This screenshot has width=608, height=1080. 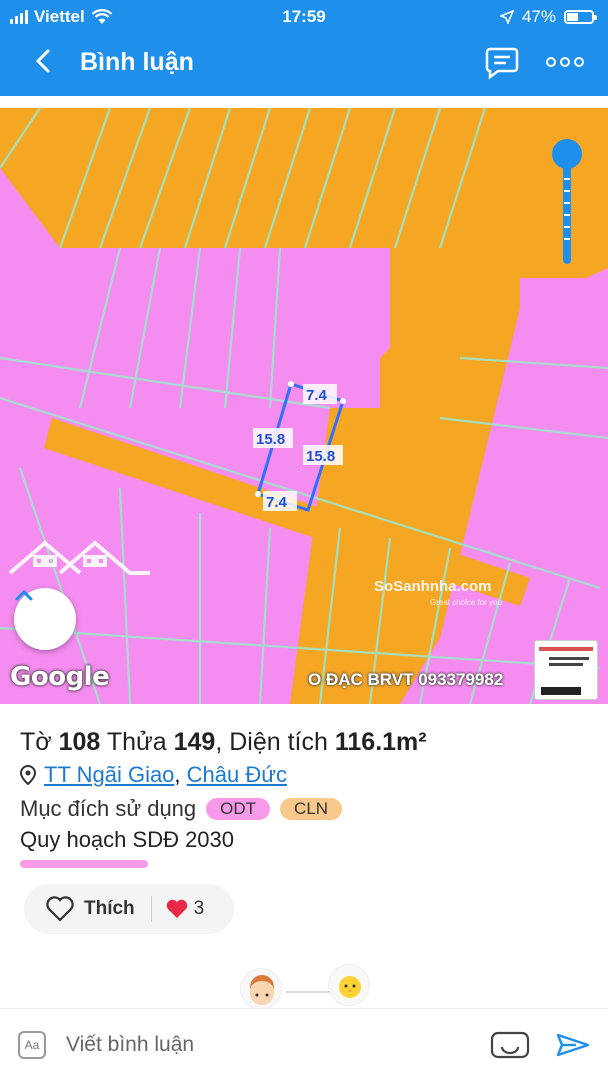 I want to click on card-thumbnail-image, so click(x=566, y=671).